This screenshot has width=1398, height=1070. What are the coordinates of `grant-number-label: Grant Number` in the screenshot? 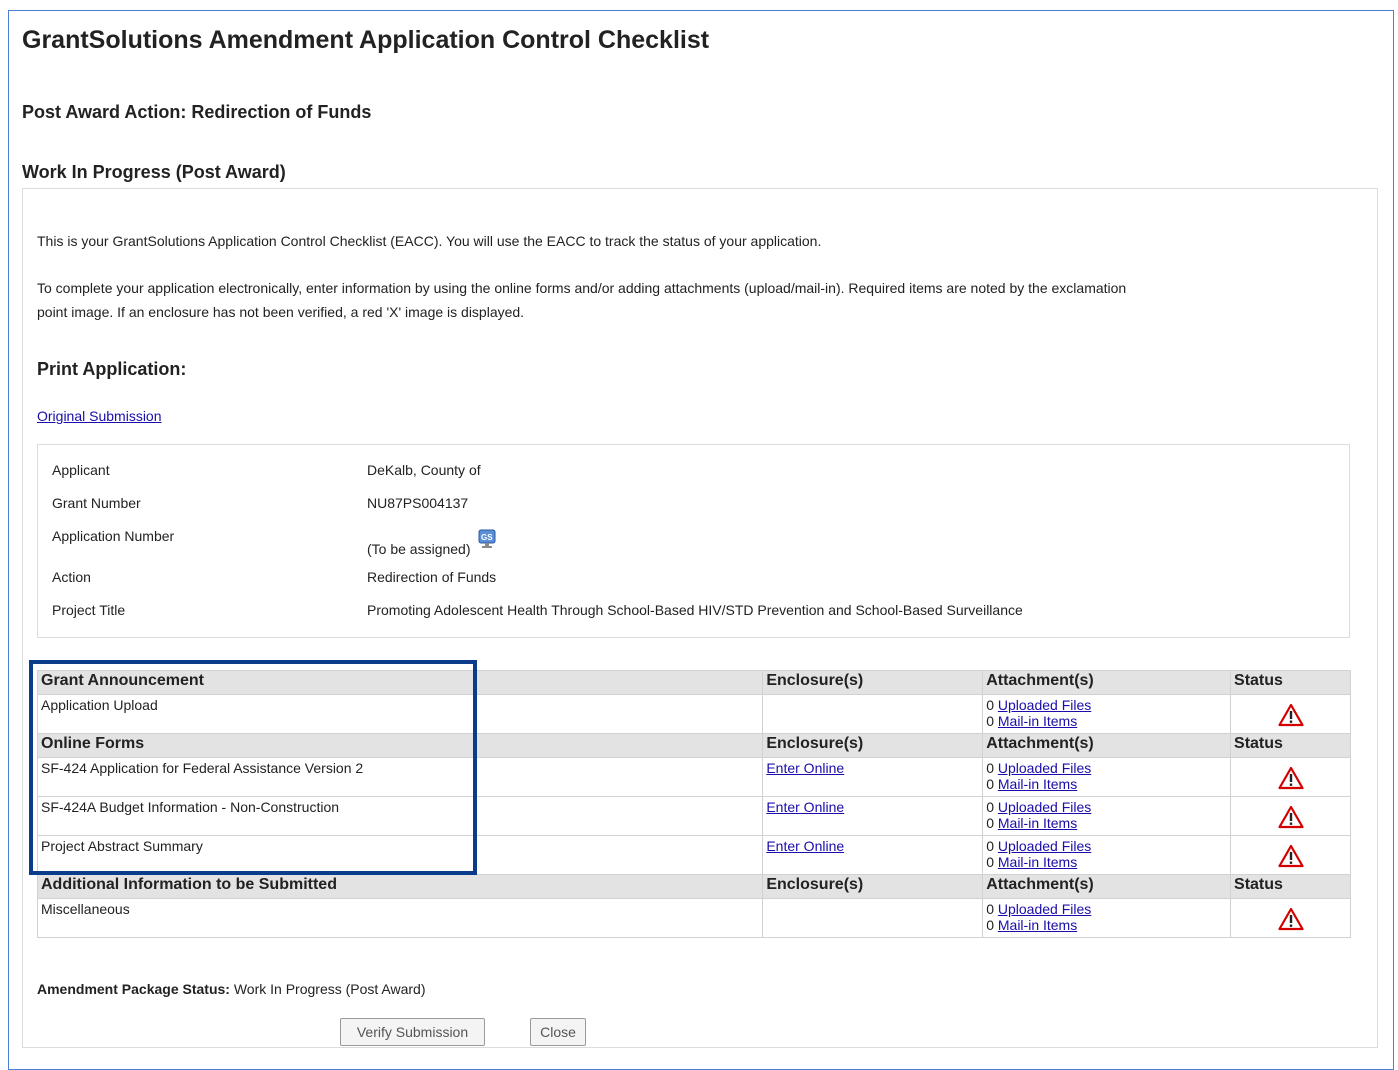 It's located at (96, 503).